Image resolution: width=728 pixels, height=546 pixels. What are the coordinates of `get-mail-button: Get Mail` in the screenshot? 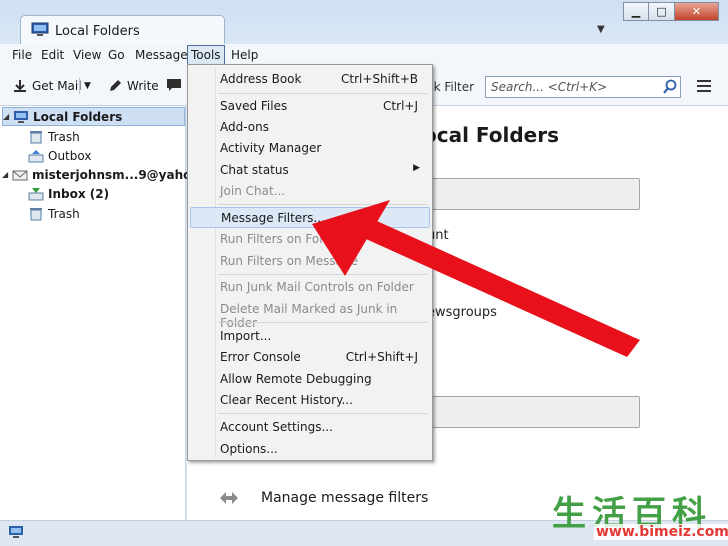 It's located at (47, 86).